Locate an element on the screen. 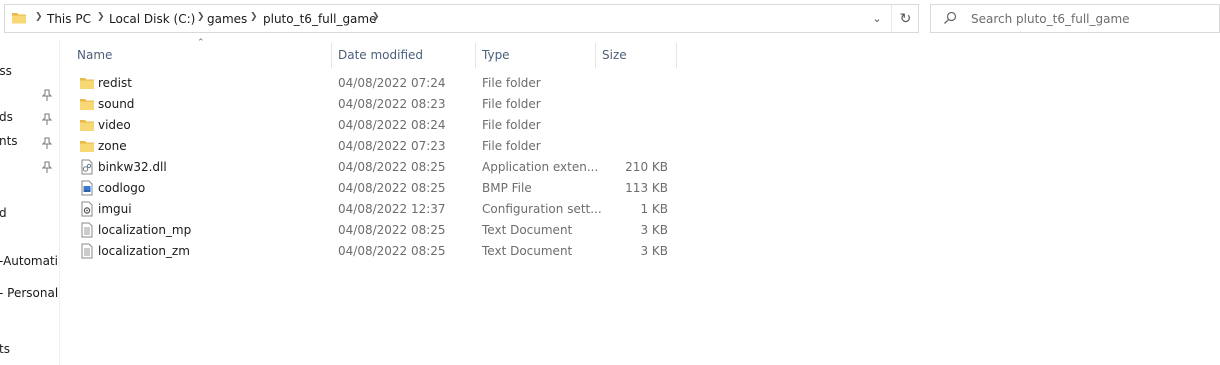 This screenshot has height=365, width=1220. file-row: video 04/08/2022 08:24 File folder is located at coordinates (377, 125).